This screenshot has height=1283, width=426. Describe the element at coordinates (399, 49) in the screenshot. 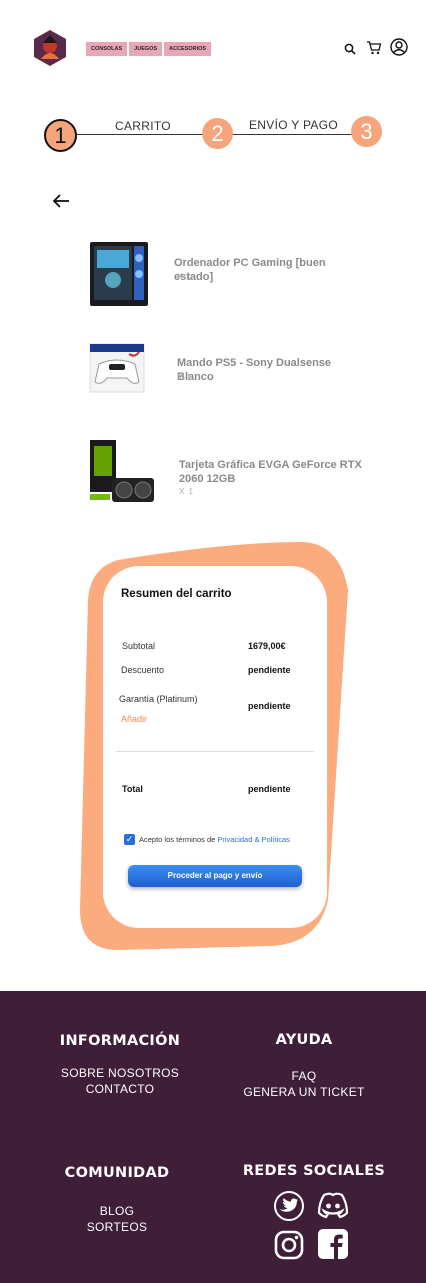

I see `user-icon` at that location.